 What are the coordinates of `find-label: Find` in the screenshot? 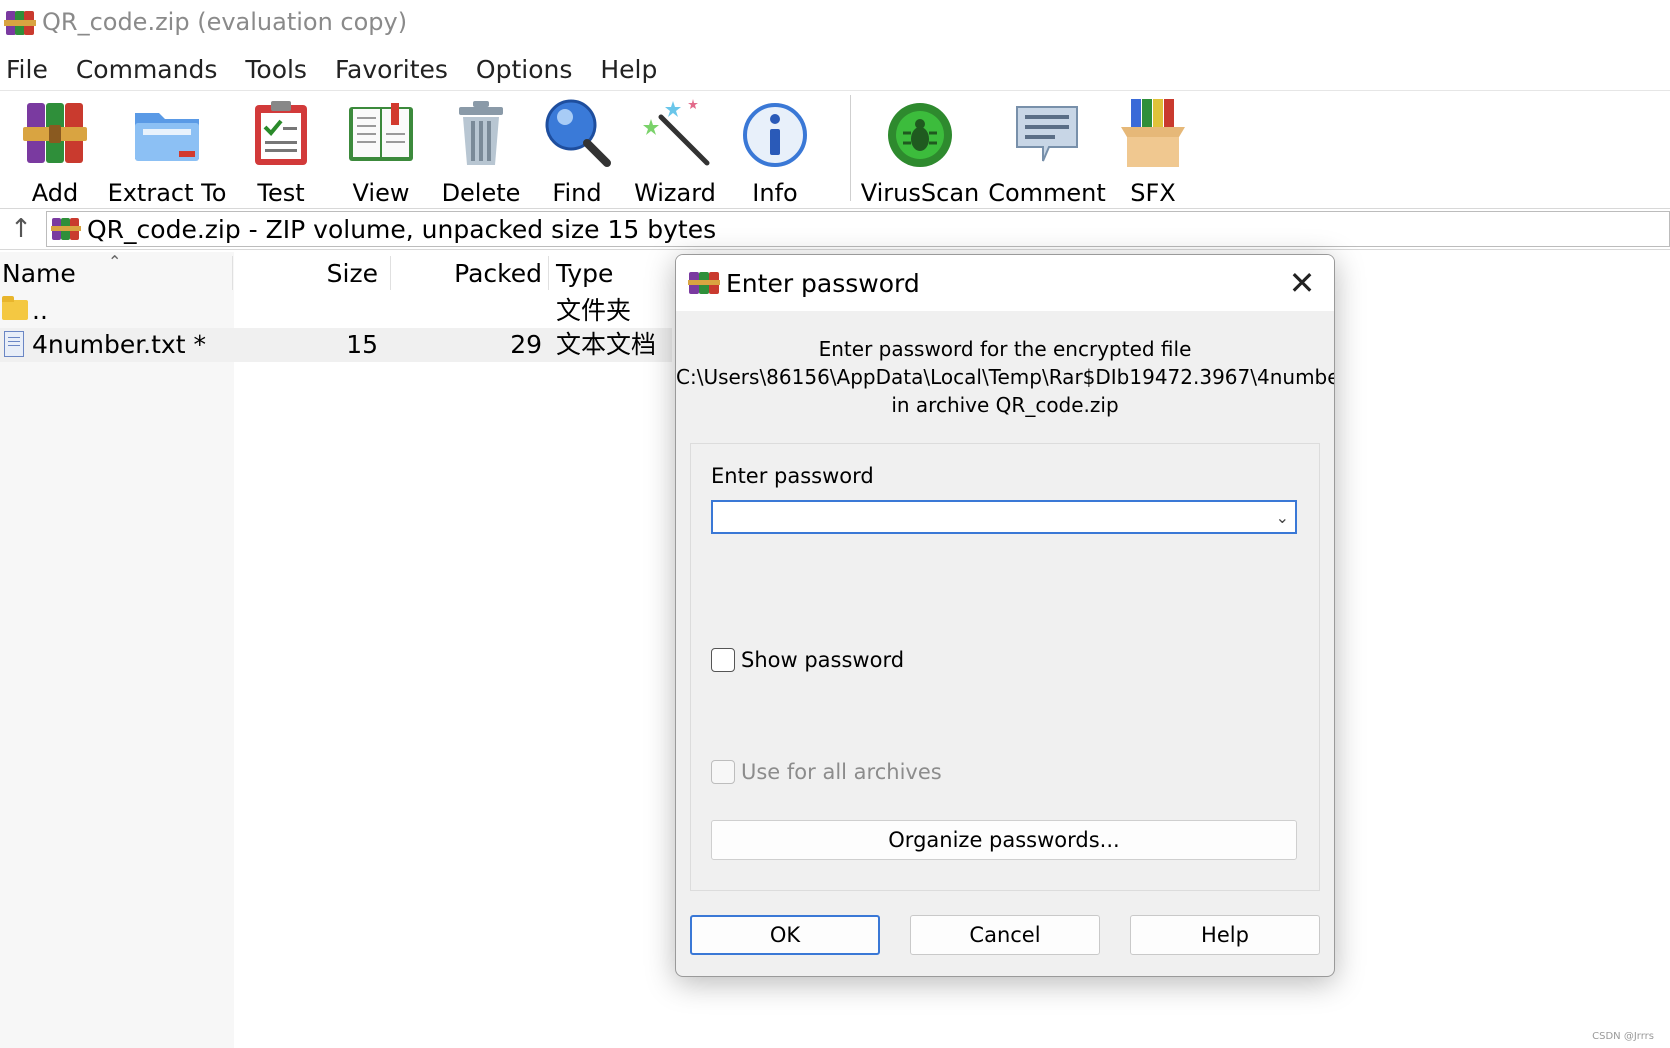 It's located at (577, 193).